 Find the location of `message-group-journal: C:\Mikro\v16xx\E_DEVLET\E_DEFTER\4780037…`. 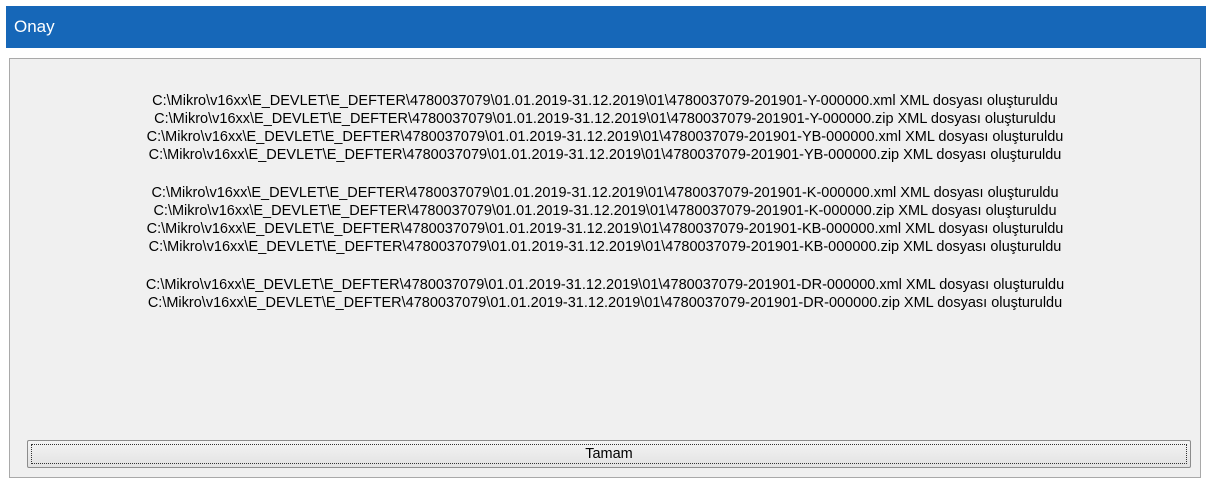

message-group-journal: C:\Mikro\v16xx\E_DEVLET\E_DEFTER\4780037… is located at coordinates (605, 220).